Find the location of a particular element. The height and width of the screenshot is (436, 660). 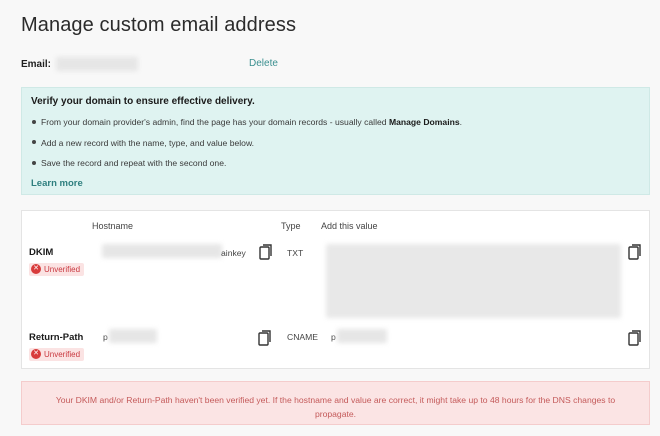

header-type: Type is located at coordinates (291, 226).